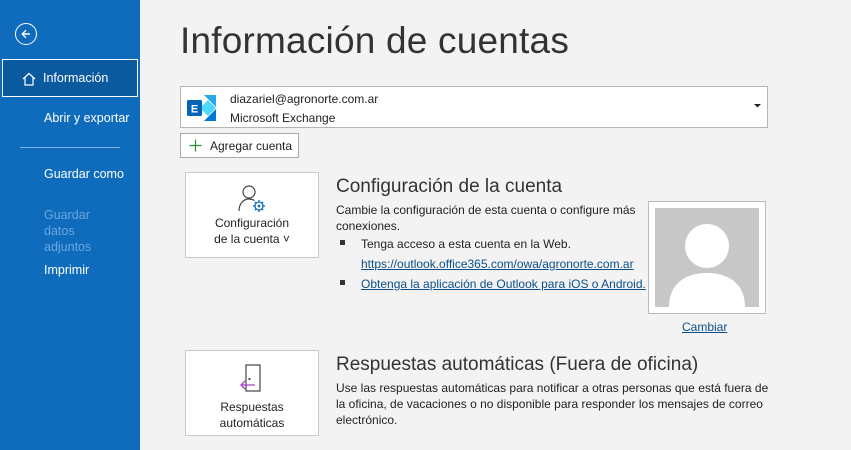 Image resolution: width=851 pixels, height=450 pixels. Describe the element at coordinates (466, 244) in the screenshot. I see `web-access-text: Tenga acceso a esta cuenta en la Web.` at that location.